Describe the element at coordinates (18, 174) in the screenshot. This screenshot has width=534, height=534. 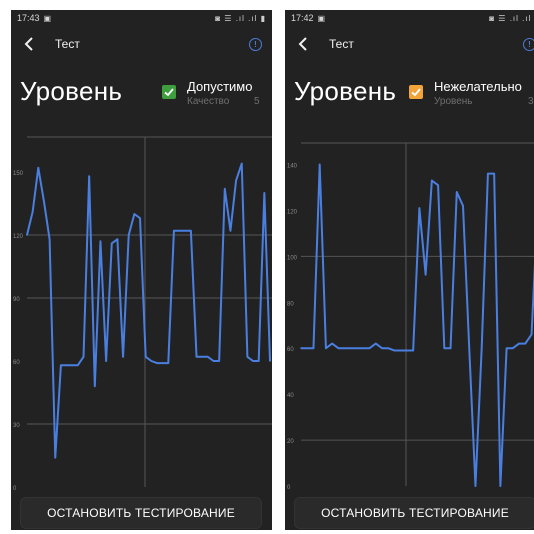
I see `y-tick-label: 150` at that location.